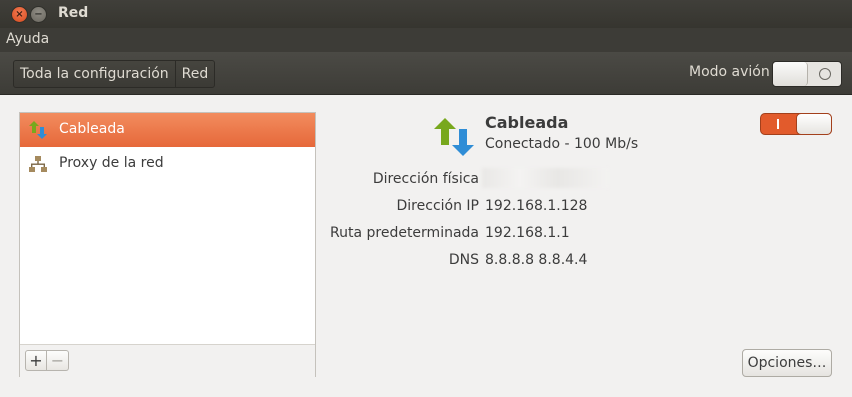 Image resolution: width=852 pixels, height=397 pixels. Describe the element at coordinates (27, 39) in the screenshot. I see `menu-help: Ayuda` at that location.